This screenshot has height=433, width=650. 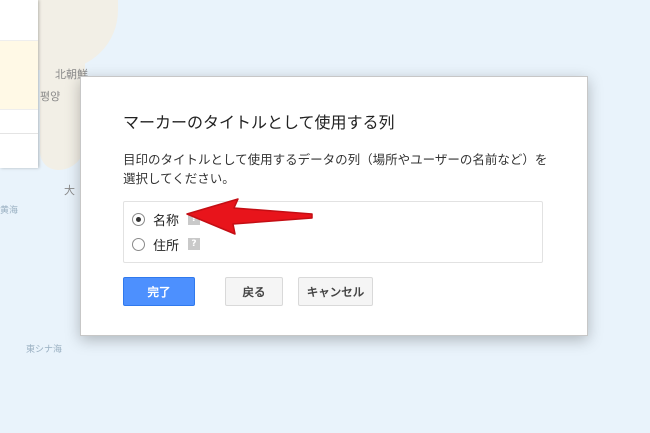 What do you see at coordinates (254, 291) in the screenshot?
I see `back-button: 戻る` at bounding box center [254, 291].